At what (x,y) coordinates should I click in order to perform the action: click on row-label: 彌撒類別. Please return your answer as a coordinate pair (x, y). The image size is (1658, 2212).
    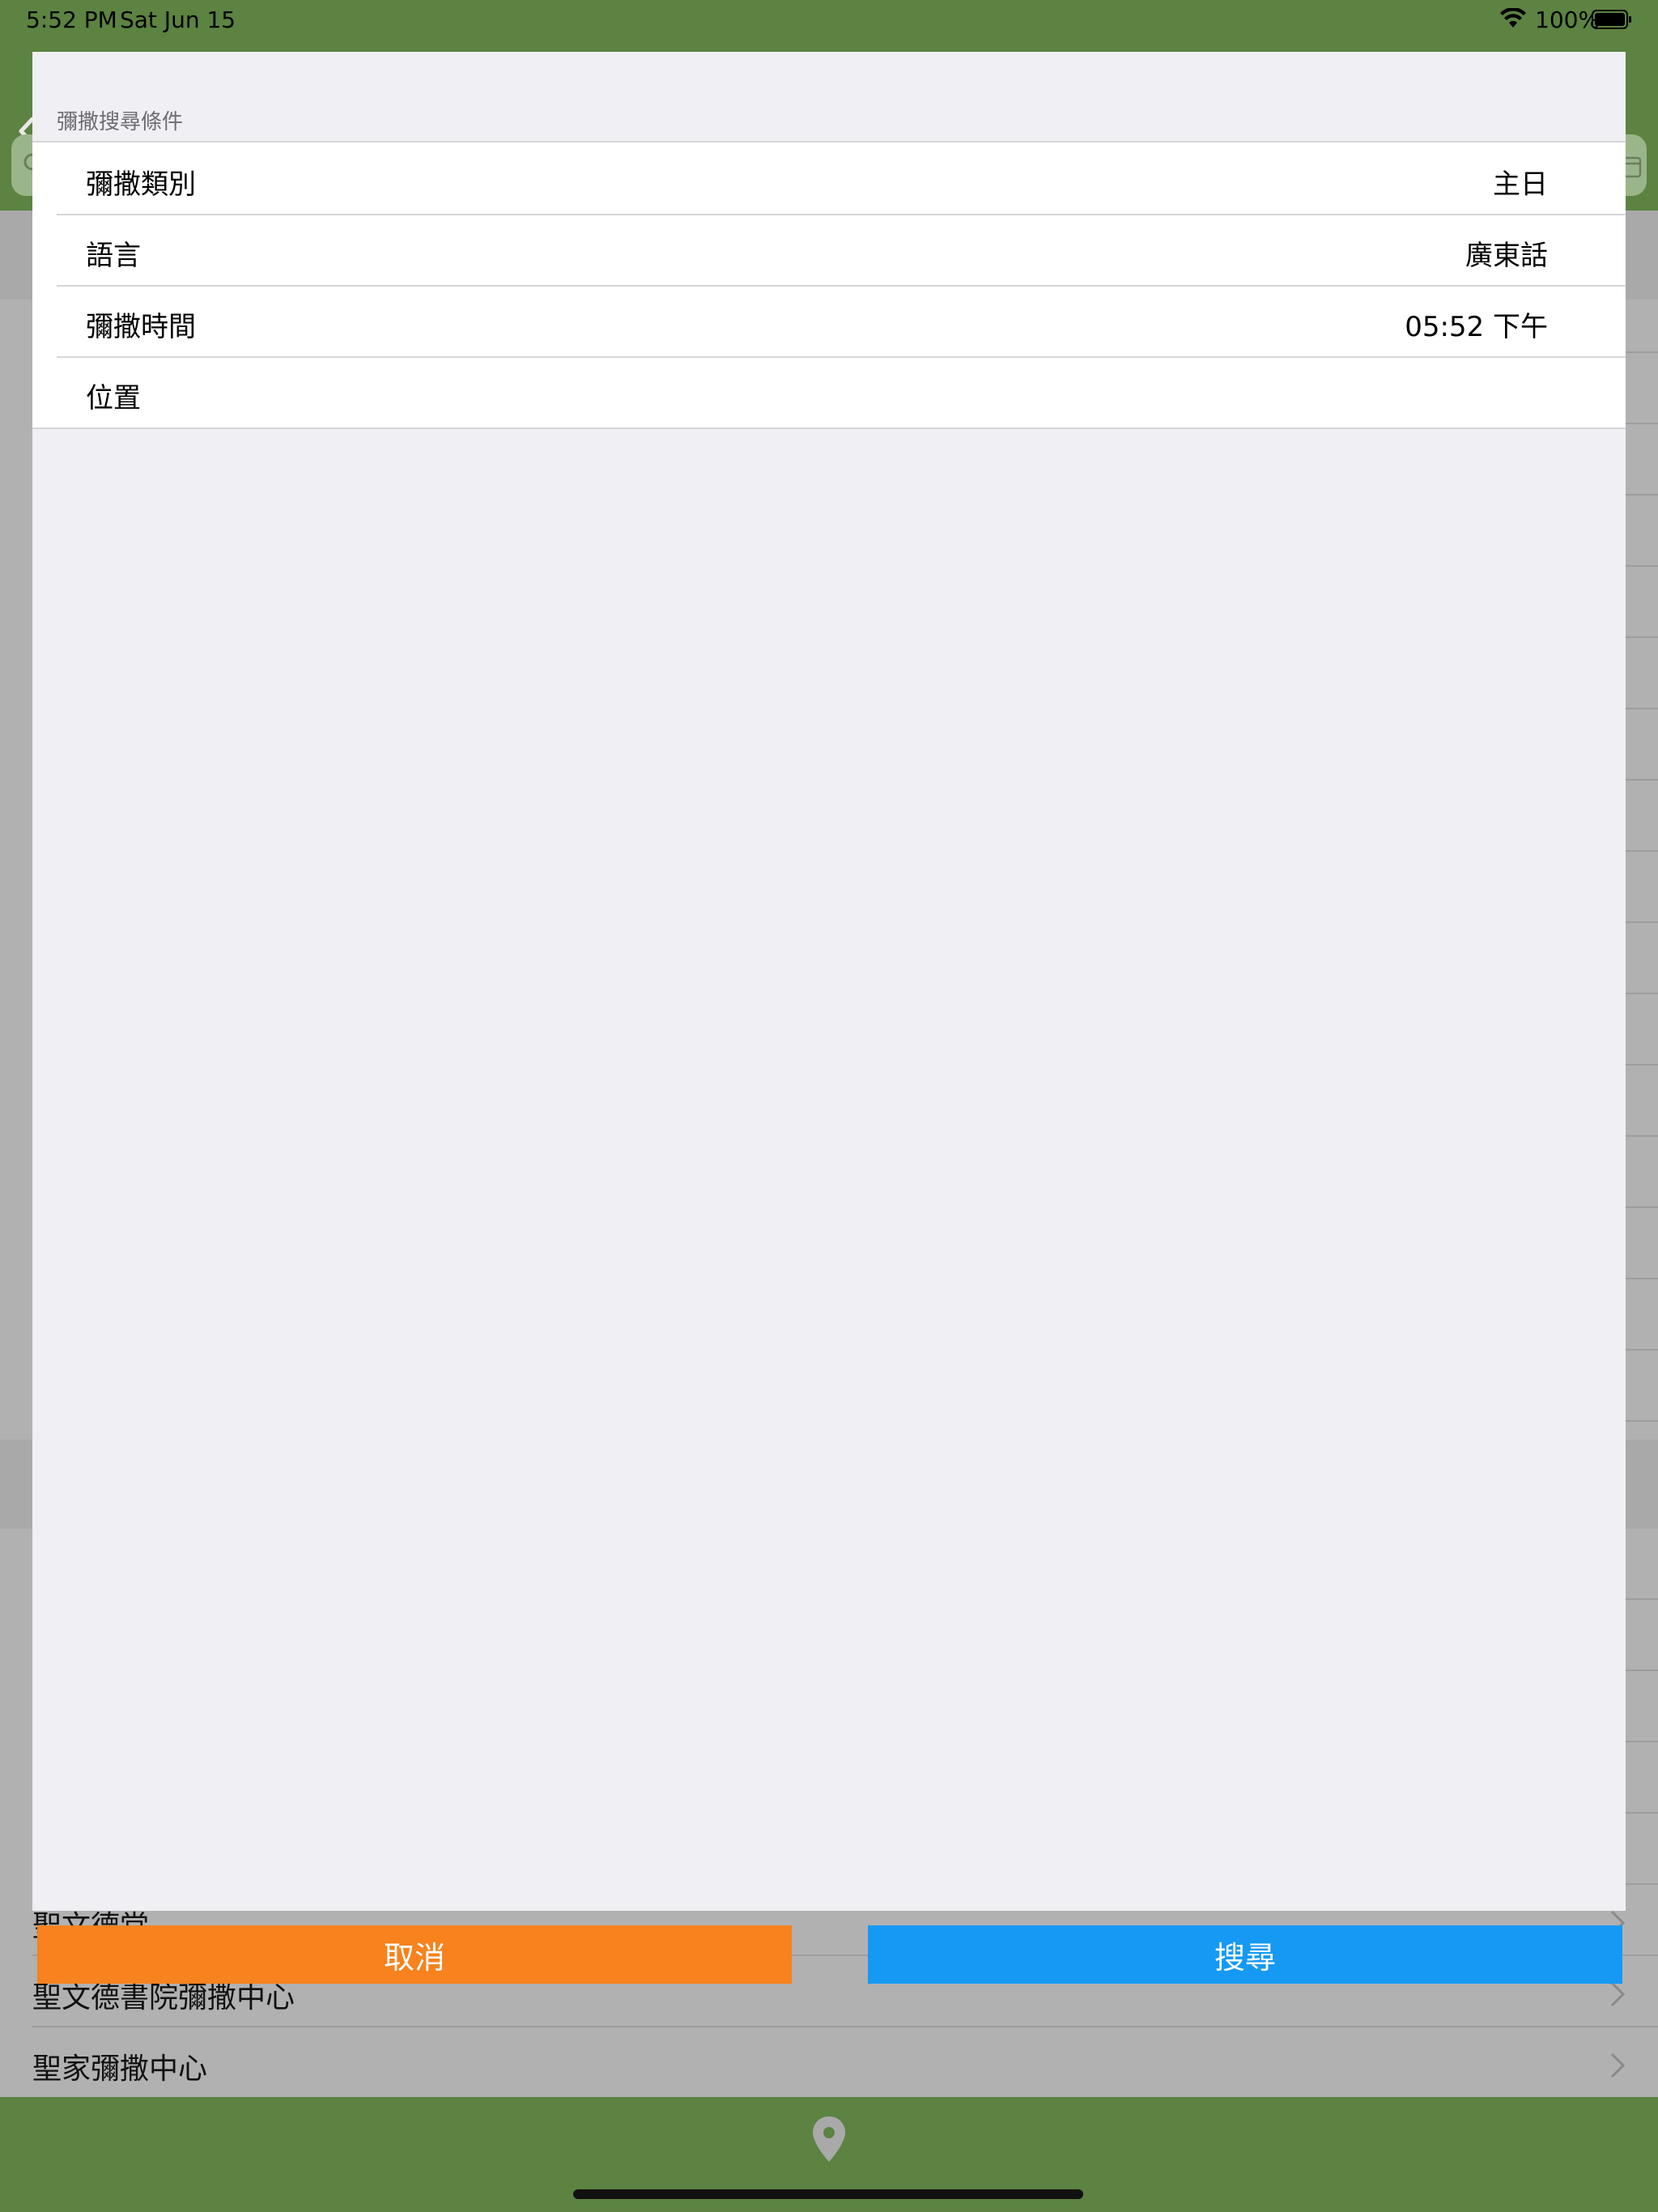
    Looking at the image, I should click on (141, 185).